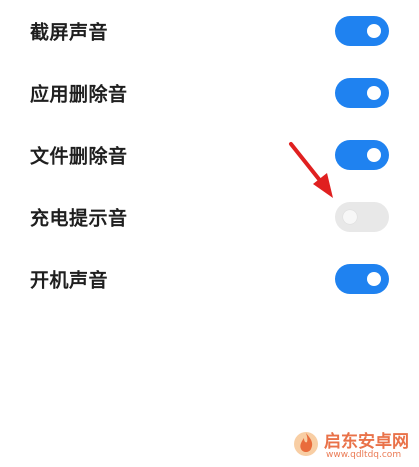 Image resolution: width=419 pixels, height=467 pixels. Describe the element at coordinates (366, 442) in the screenshot. I see `watermark-title: 启东安卓网` at that location.